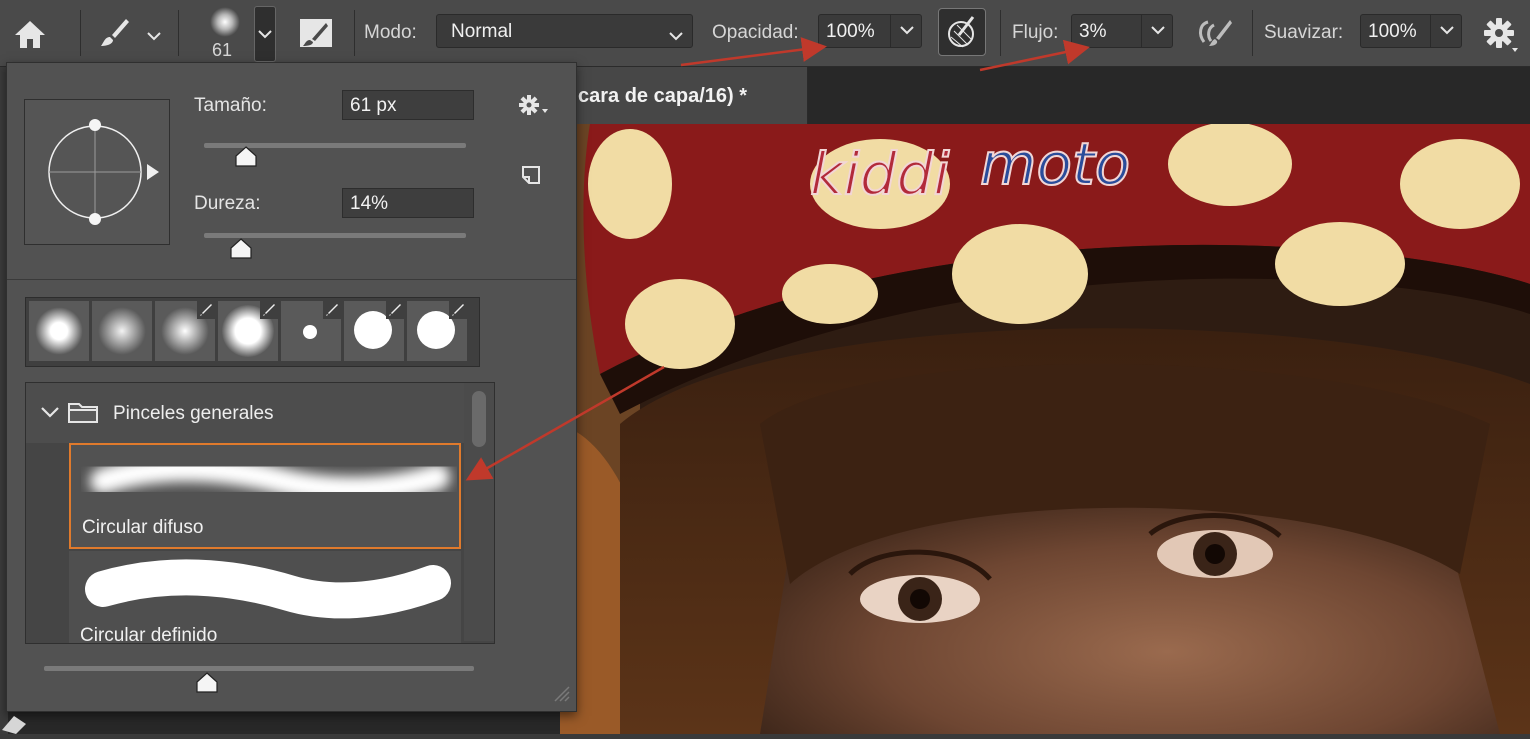  What do you see at coordinates (15, 723) in the screenshot?
I see `eraser-icon` at bounding box center [15, 723].